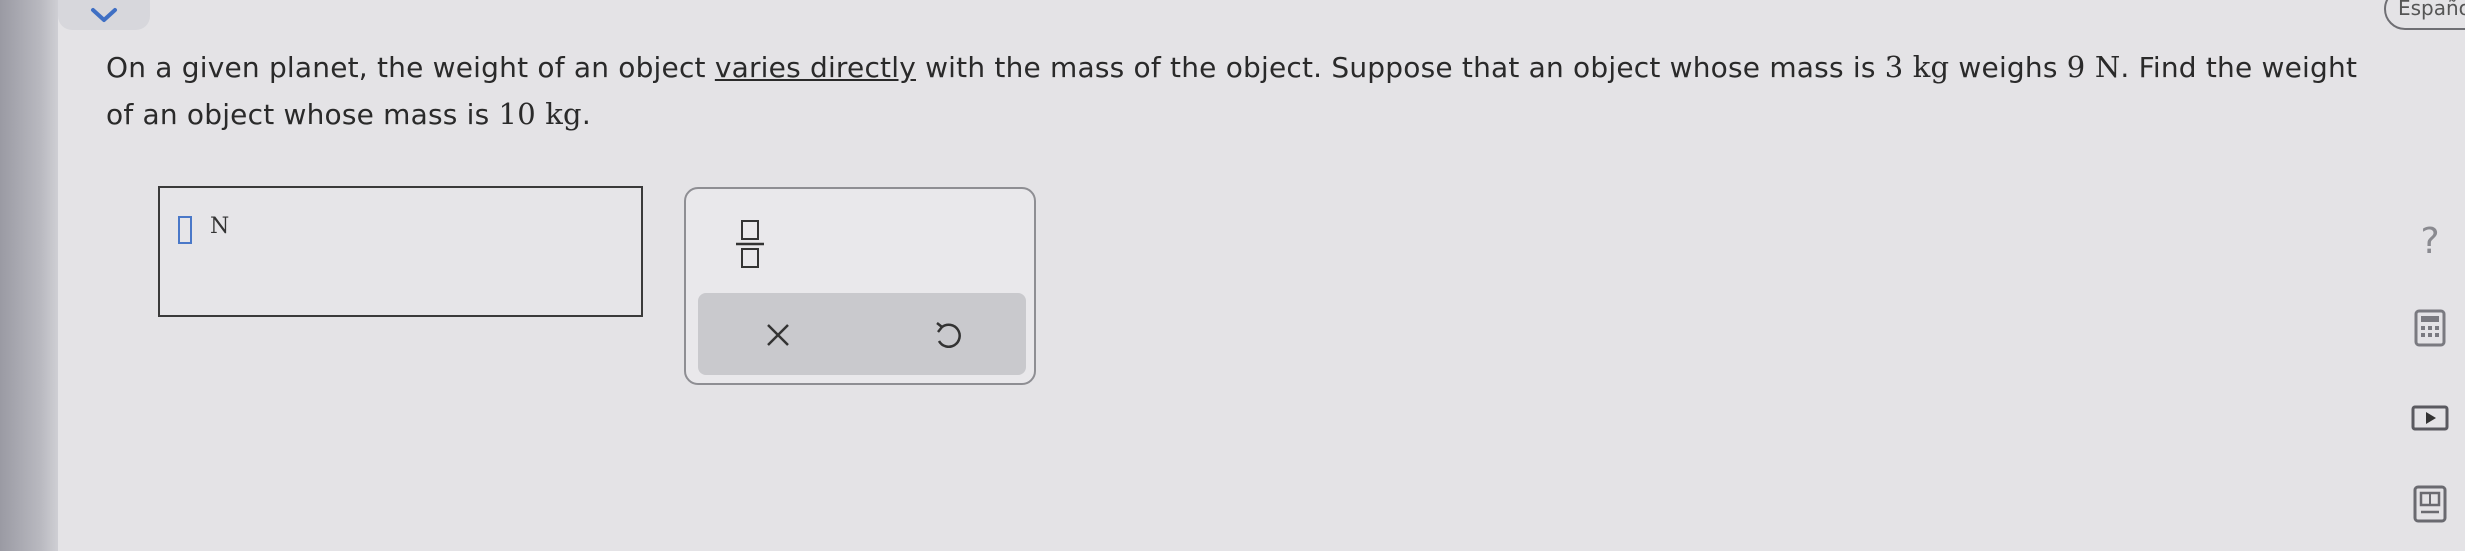  I want to click on language-toggle: Español, so click(2424, 15).